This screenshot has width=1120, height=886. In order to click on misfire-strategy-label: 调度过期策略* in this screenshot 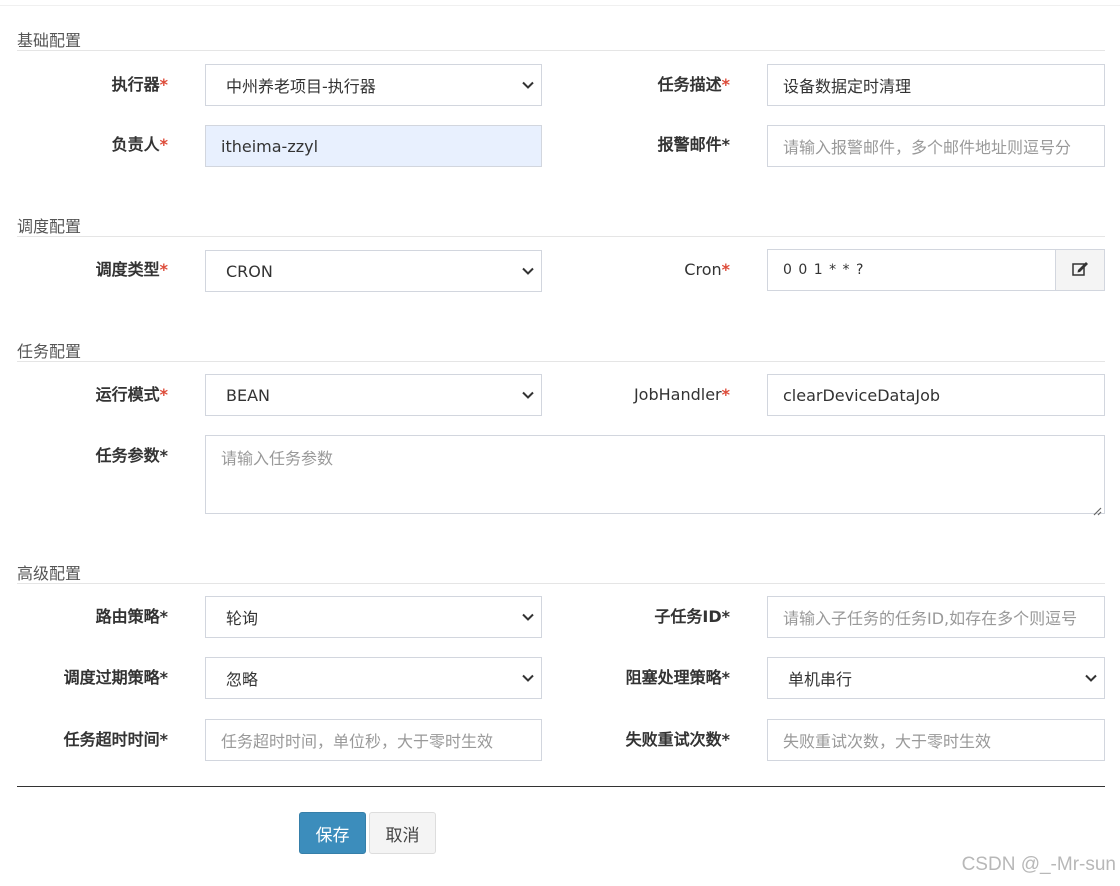, I will do `click(115, 677)`.